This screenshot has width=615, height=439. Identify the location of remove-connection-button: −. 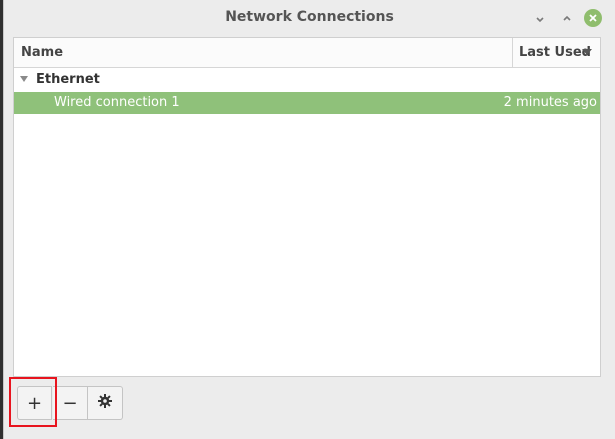
(70, 403).